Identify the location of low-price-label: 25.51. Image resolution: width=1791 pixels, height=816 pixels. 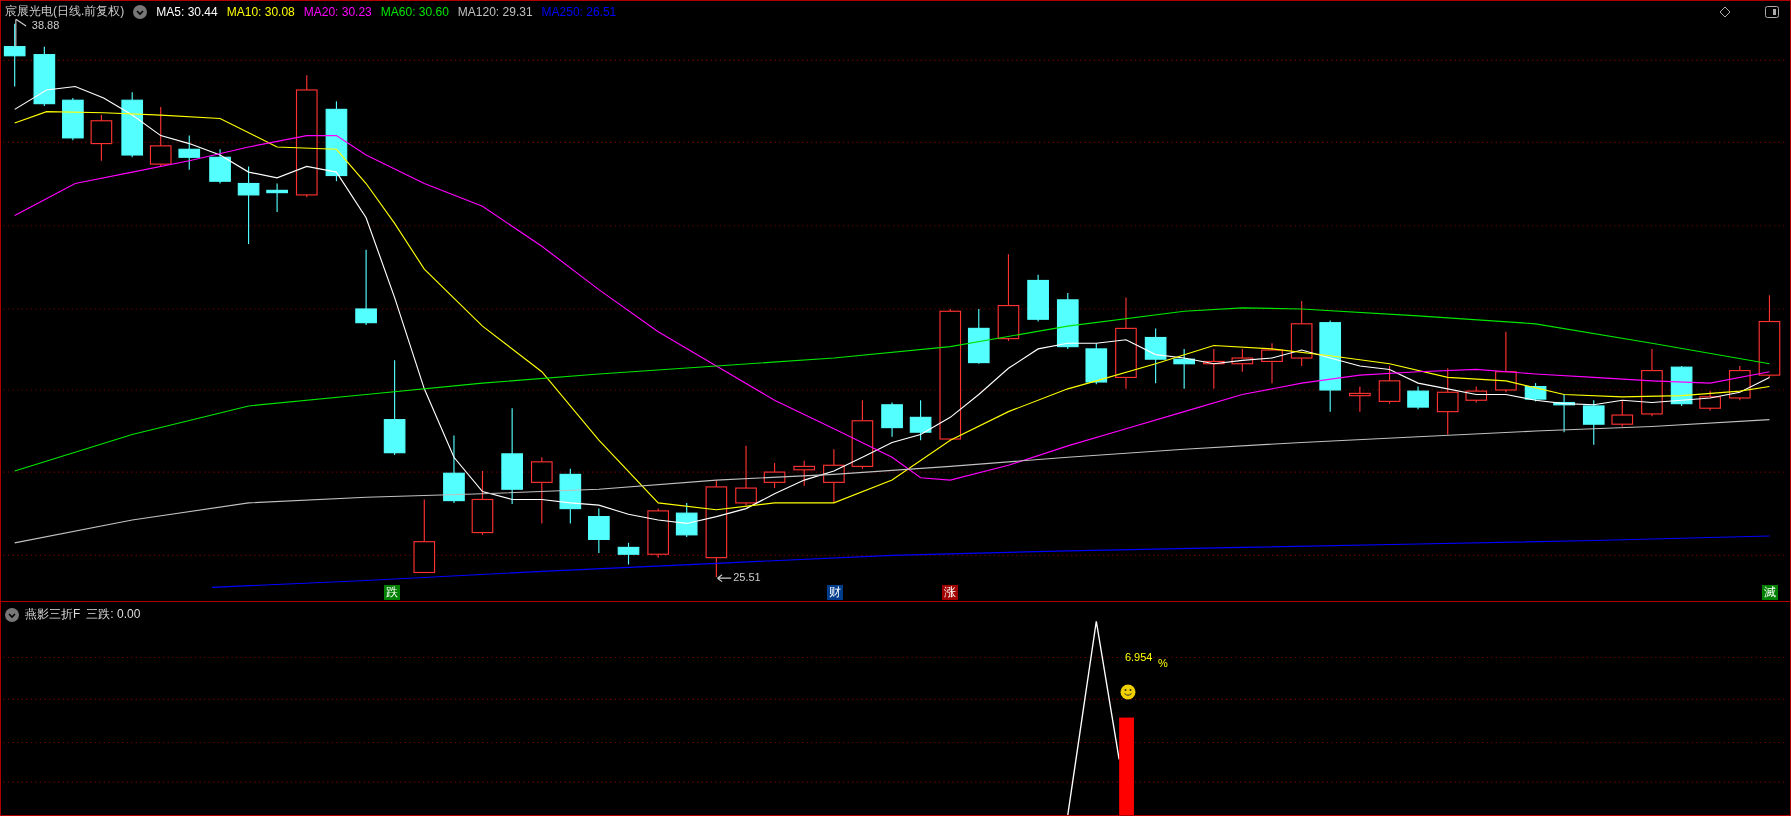
(747, 576).